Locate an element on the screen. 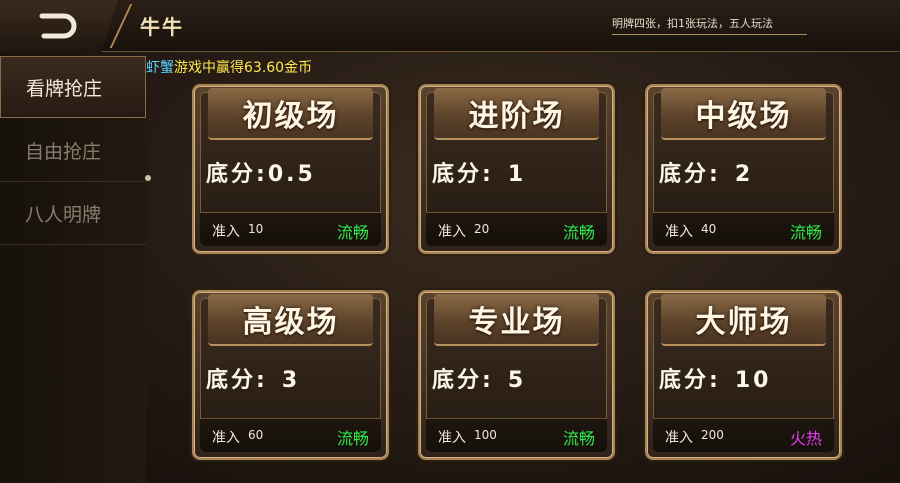 Image resolution: width=900 pixels, height=483 pixels. room-card-advanced: 进阶场 底分: 1 准入 20 流畅 is located at coordinates (516, 169).